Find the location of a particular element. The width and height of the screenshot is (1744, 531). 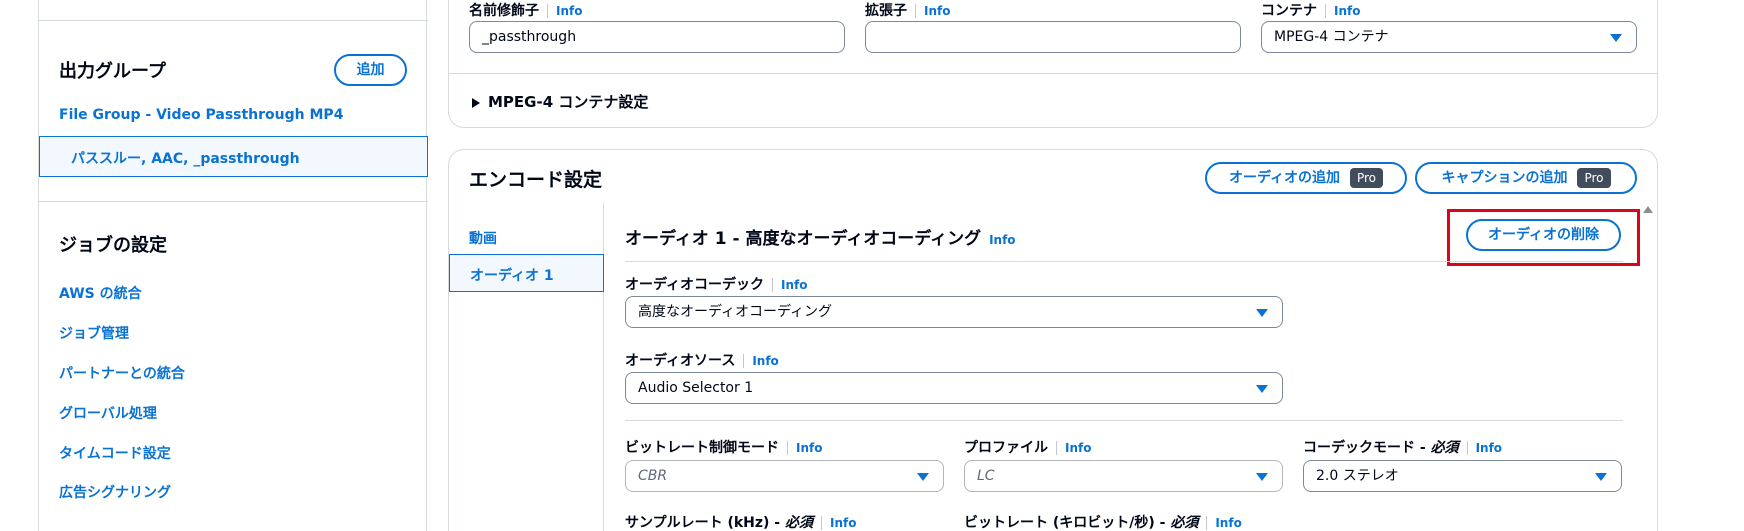

profile-select: LC is located at coordinates (1123, 476).